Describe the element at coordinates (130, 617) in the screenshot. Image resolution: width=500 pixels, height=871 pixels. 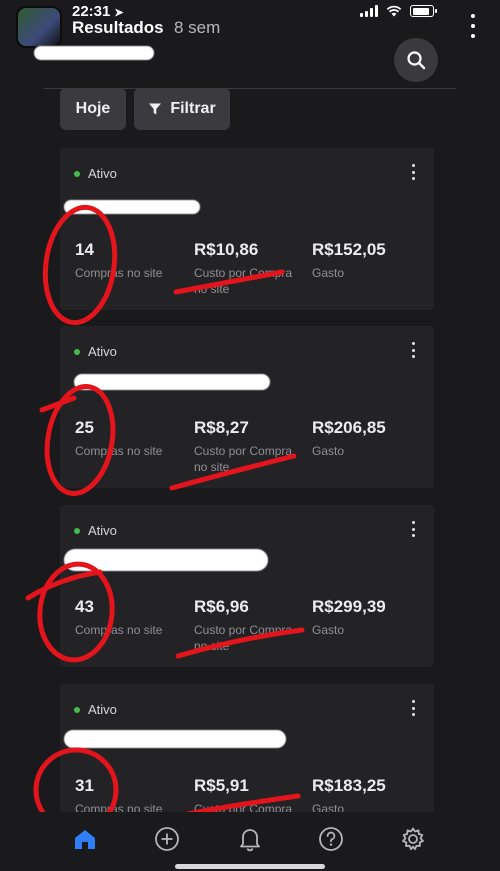
I see `purchases-metric: 43 Compras no site` at that location.